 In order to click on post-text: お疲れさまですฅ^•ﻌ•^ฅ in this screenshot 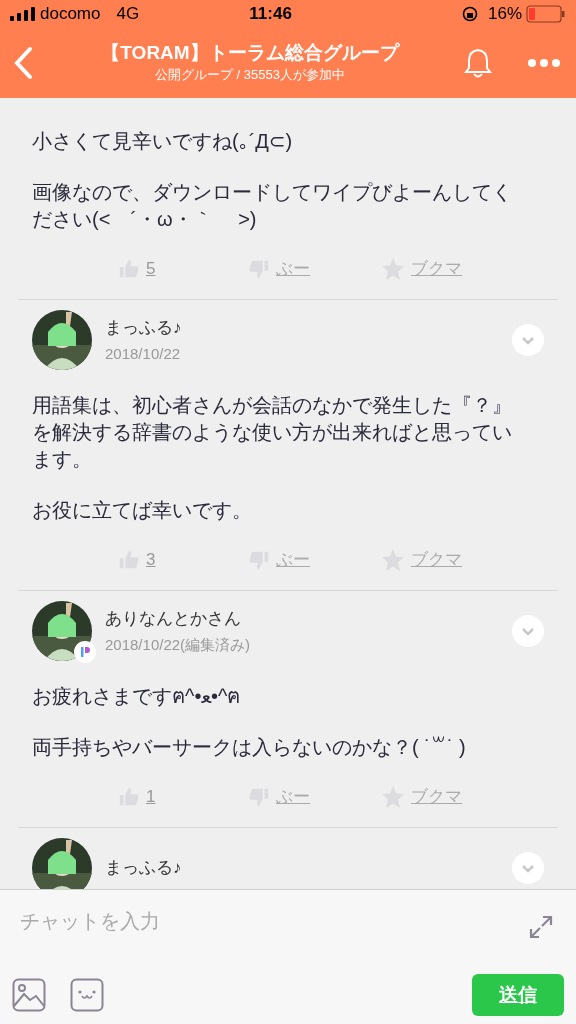, I will do `click(137, 696)`.